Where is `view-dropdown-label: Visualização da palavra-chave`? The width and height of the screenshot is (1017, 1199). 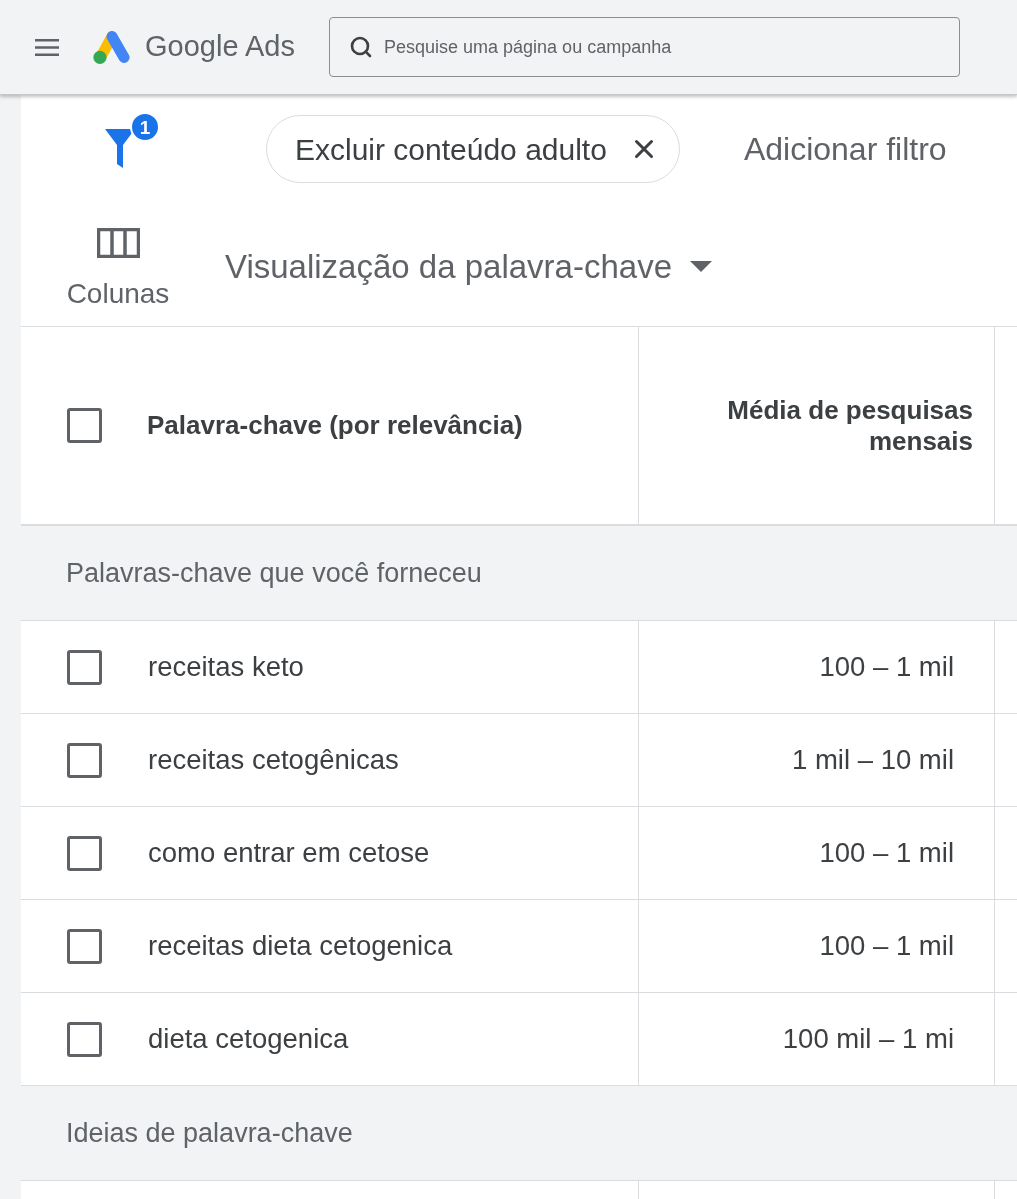
view-dropdown-label: Visualização da palavra-chave is located at coordinates (448, 266).